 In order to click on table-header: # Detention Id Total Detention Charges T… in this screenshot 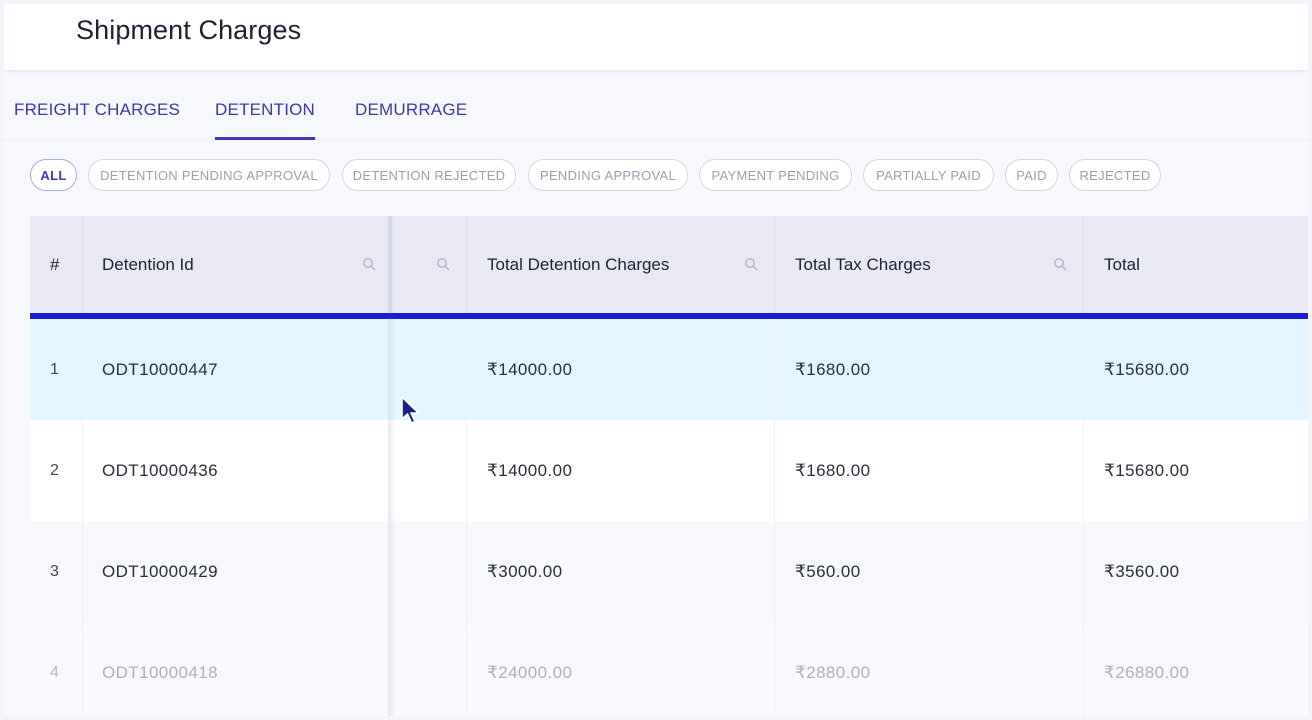, I will do `click(669, 264)`.